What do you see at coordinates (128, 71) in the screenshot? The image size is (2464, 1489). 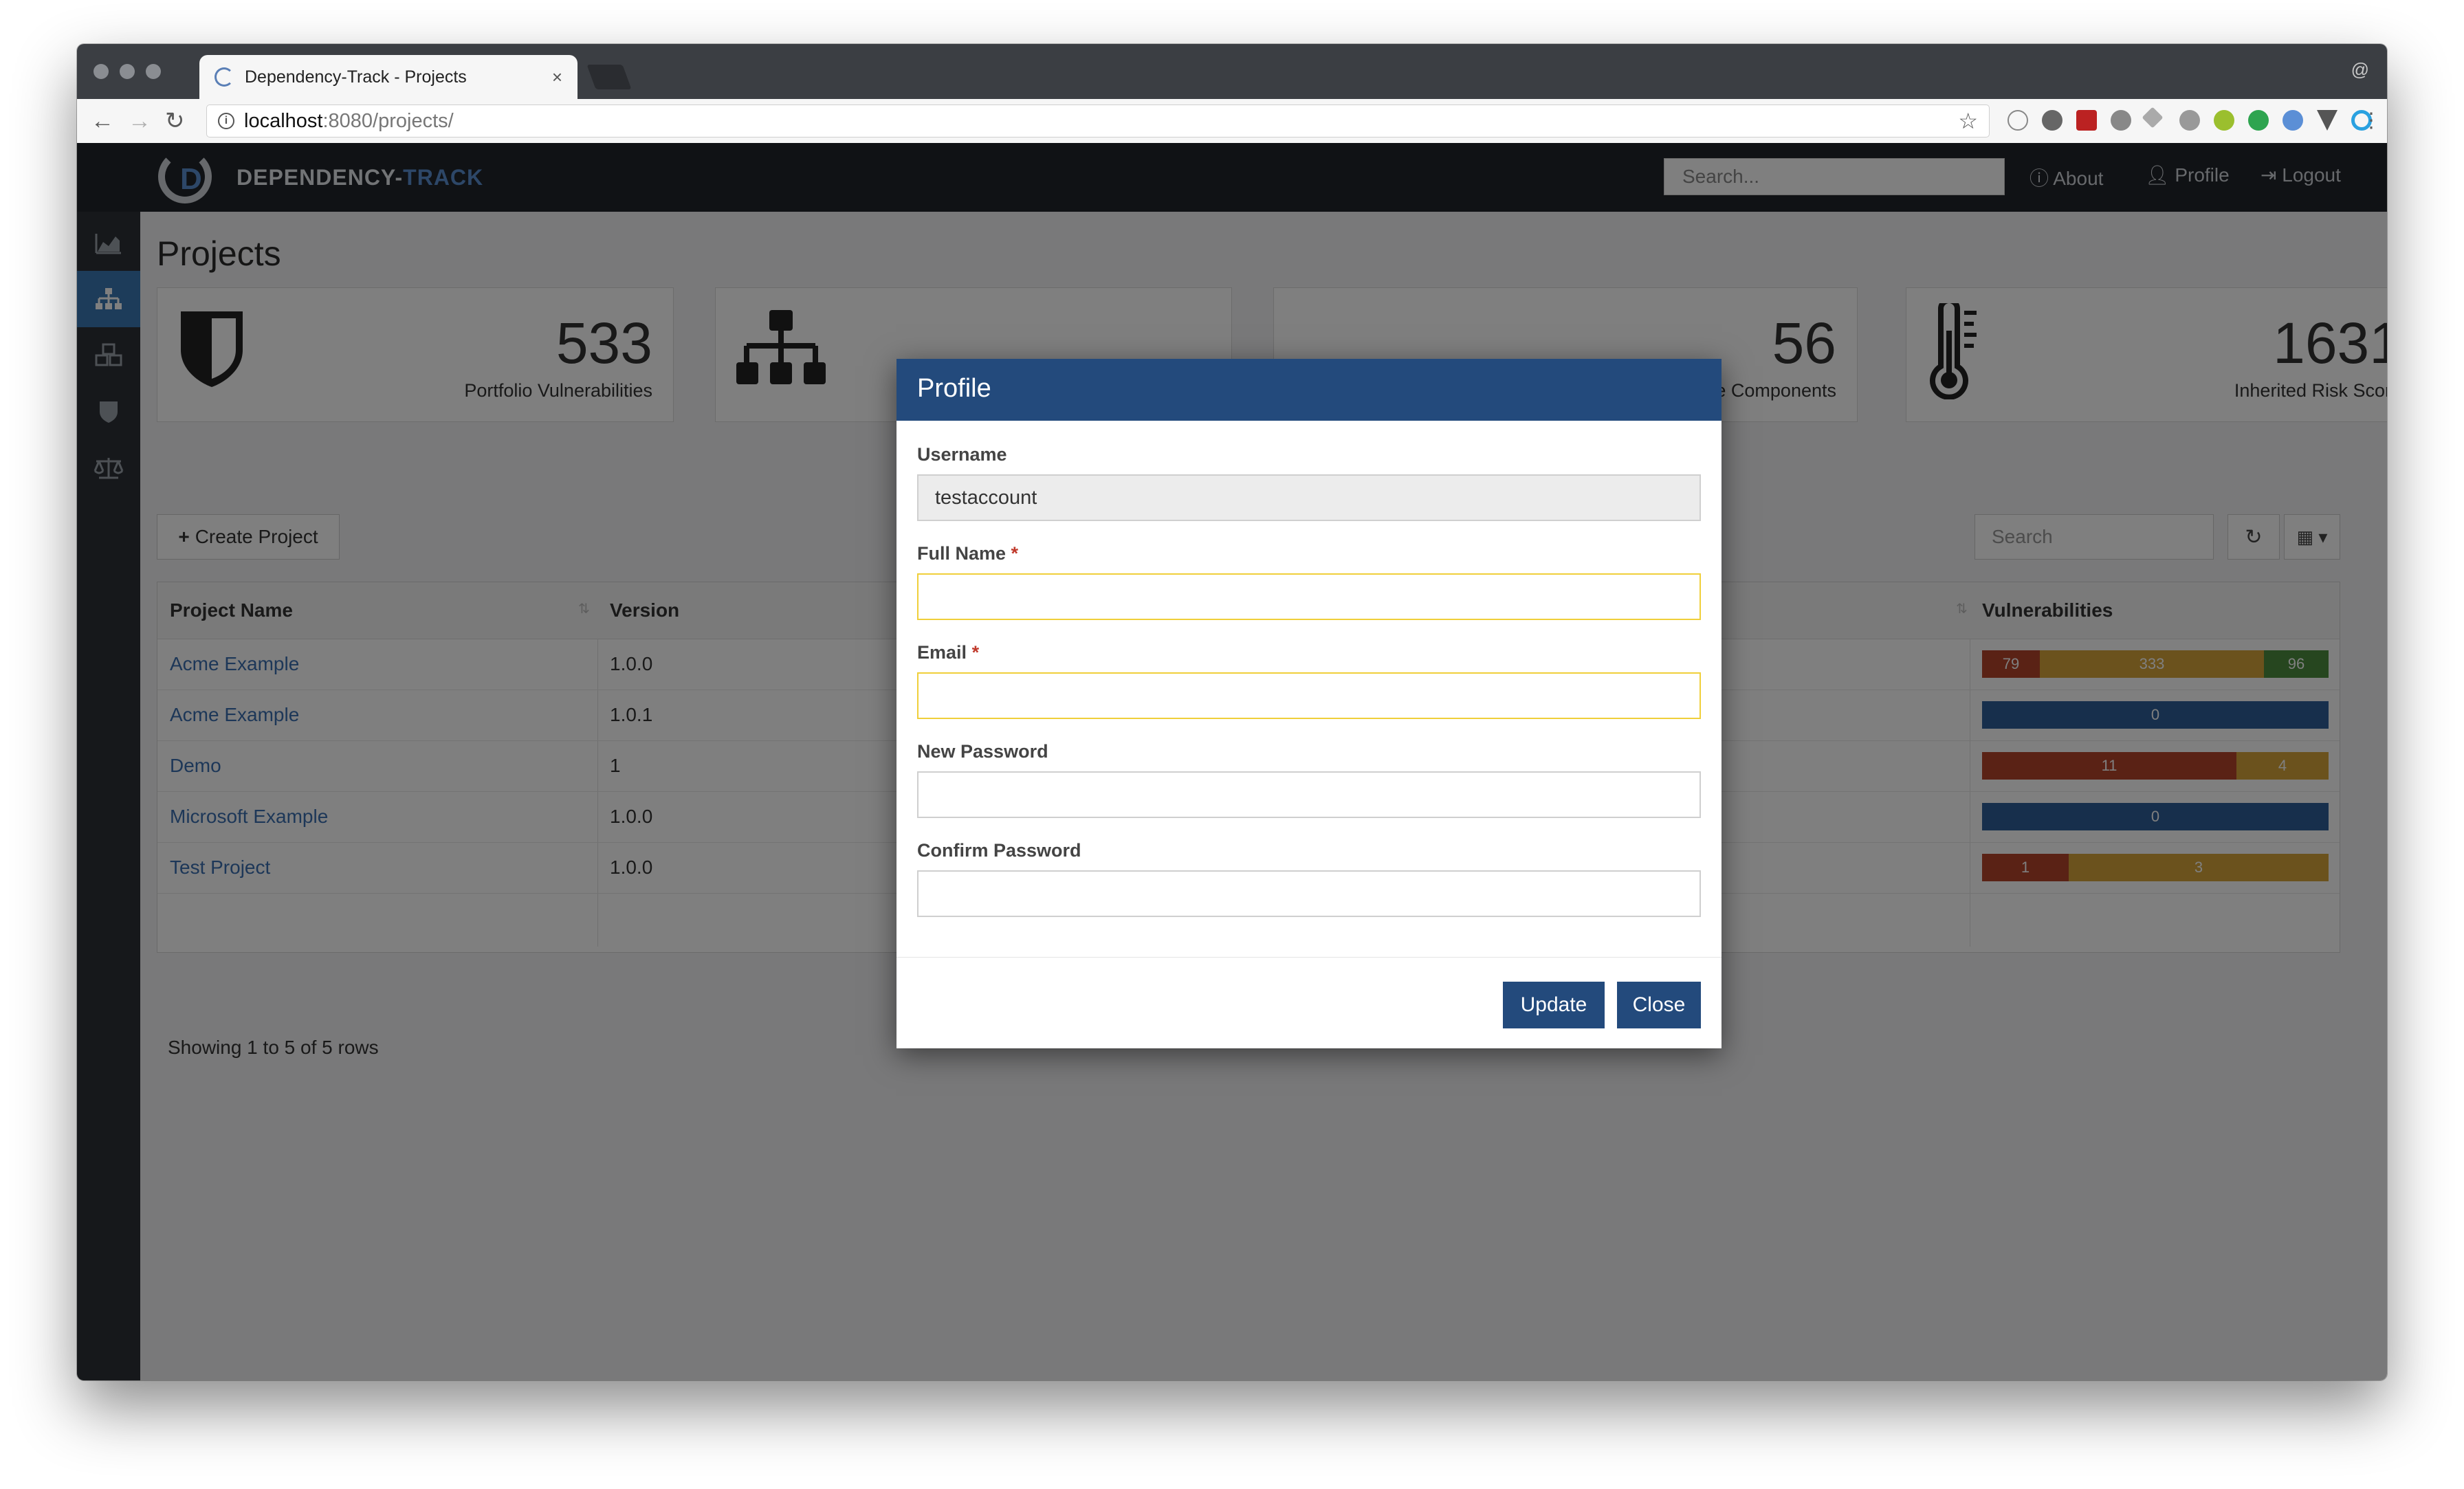 I see `window-minimize-dot` at bounding box center [128, 71].